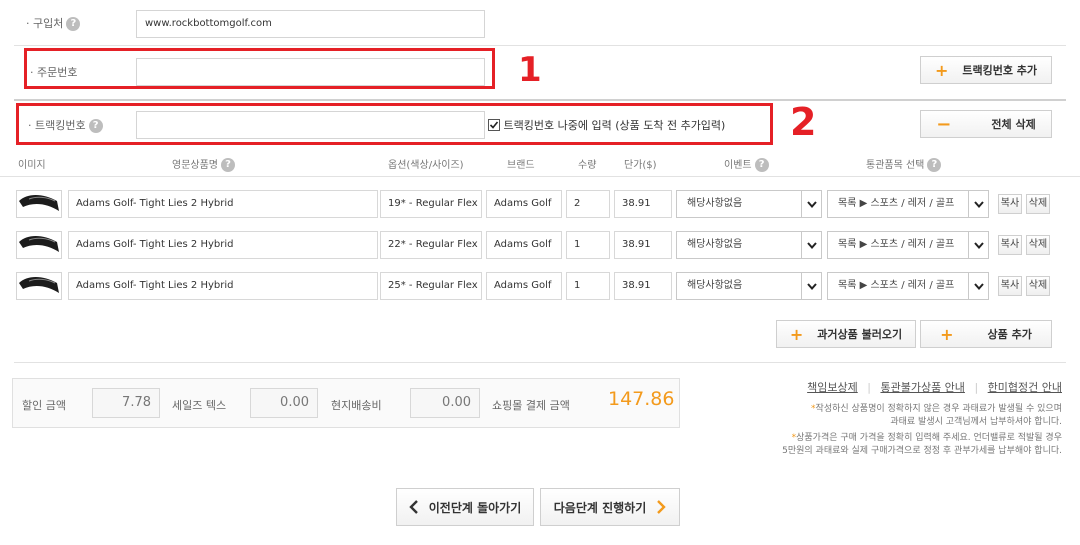 This screenshot has height=545, width=1080. Describe the element at coordinates (465, 507) in the screenshot. I see `prev-step-button: 이전단계 돌아가기` at that location.